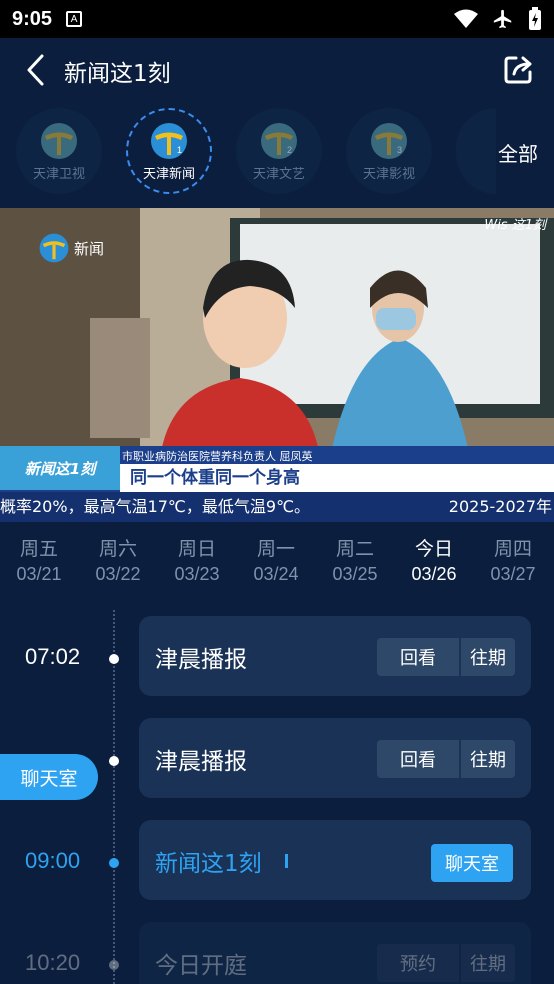 The height and width of the screenshot is (984, 554). I want to click on day-weekday: 周四, so click(512, 549).